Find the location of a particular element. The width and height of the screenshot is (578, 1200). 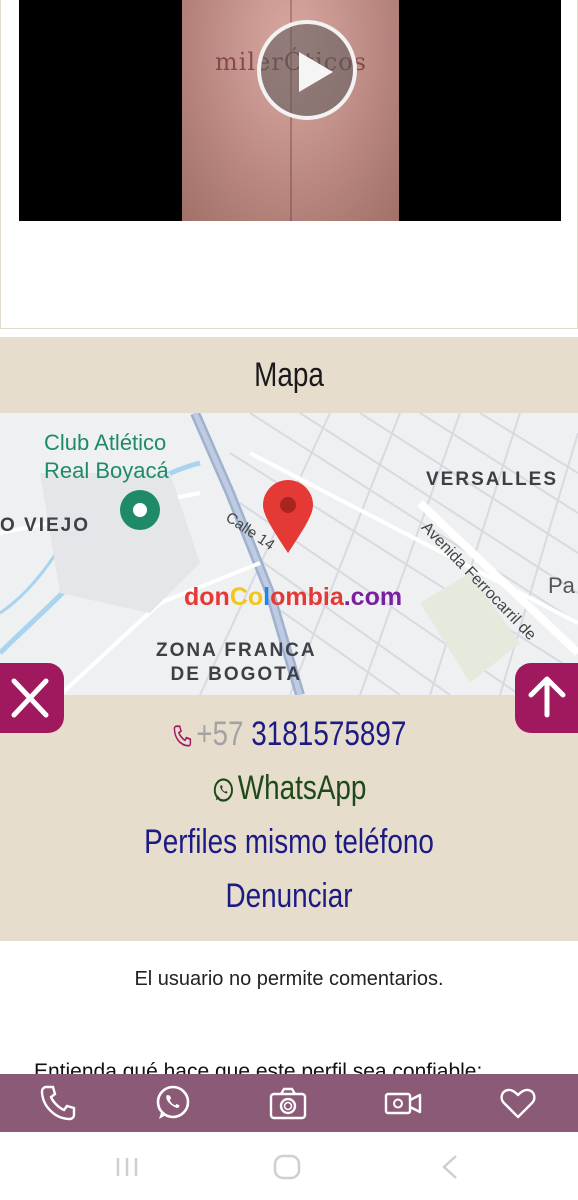

whatsapp-link: WhatsApp is located at coordinates (289, 788).